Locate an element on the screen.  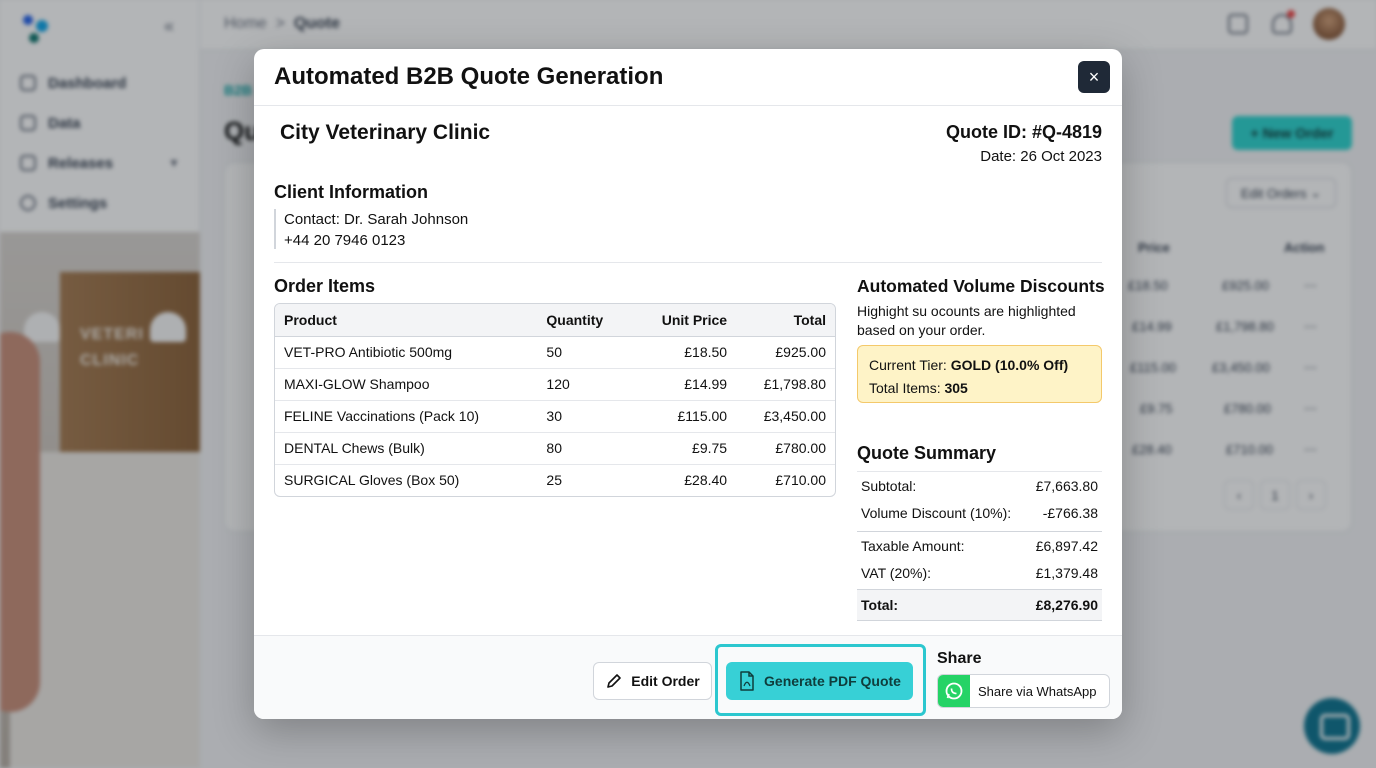
quantity-cell: 25 is located at coordinates (554, 480).